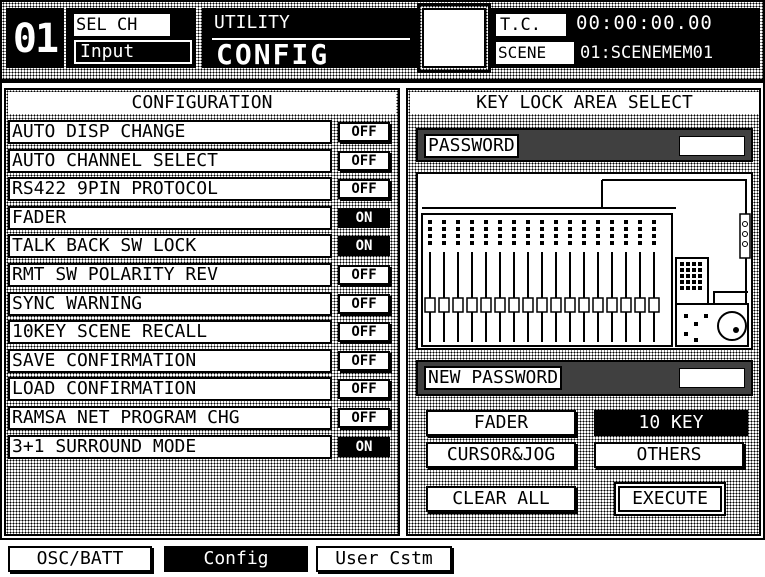 The width and height of the screenshot is (765, 577). What do you see at coordinates (131, 38) in the screenshot?
I see `sel-ch-box: SEL CH Input` at bounding box center [131, 38].